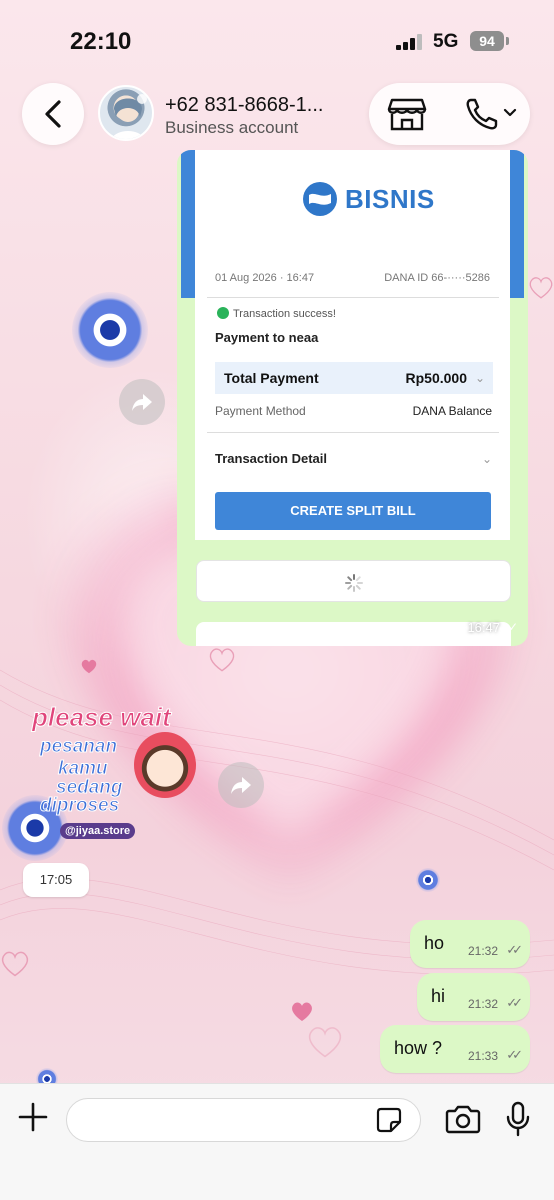  I want to click on message-text: how ?, so click(418, 1048).